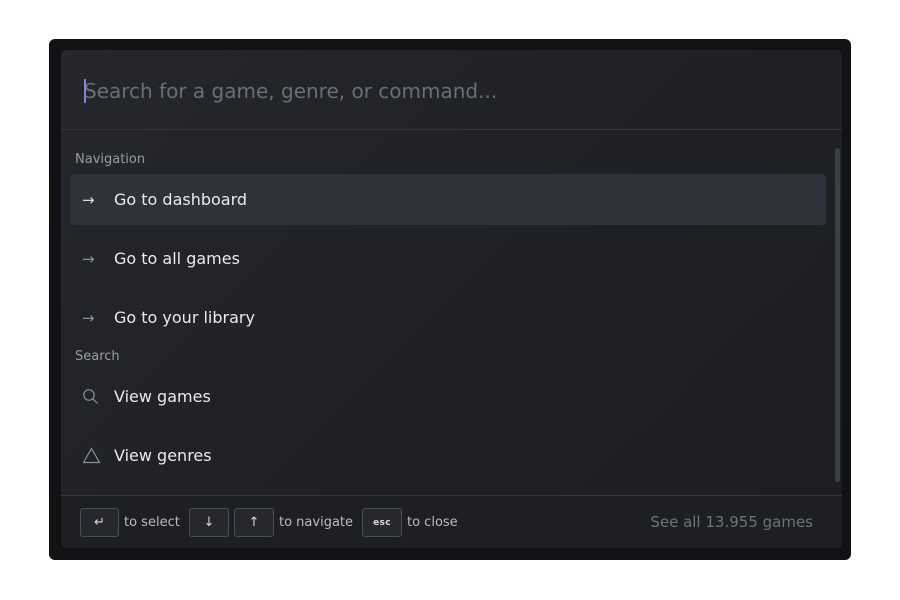 The height and width of the screenshot is (600, 900). Describe the element at coordinates (731, 522) in the screenshot. I see `see-all-games-link: See all 13.955 games` at that location.